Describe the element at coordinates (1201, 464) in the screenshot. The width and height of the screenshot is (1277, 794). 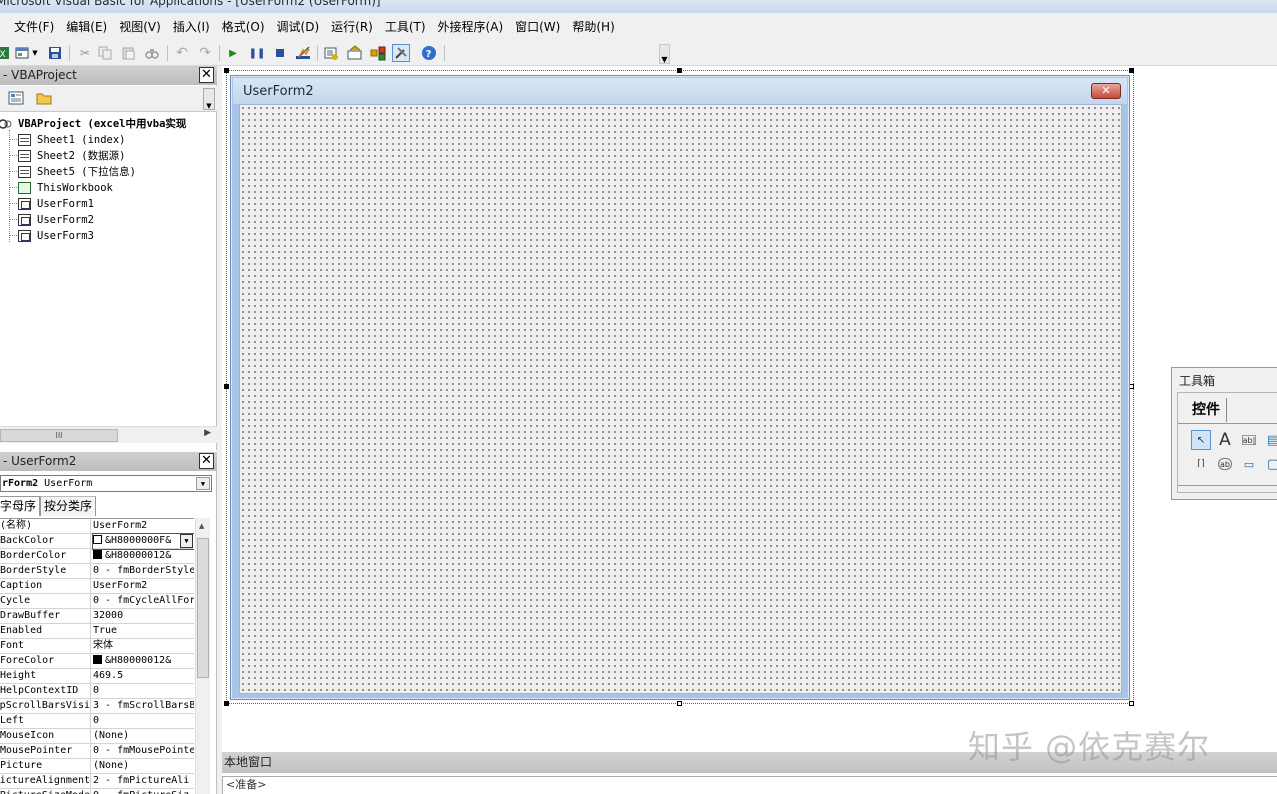
I see `frame-icon: ⌈⌉` at that location.